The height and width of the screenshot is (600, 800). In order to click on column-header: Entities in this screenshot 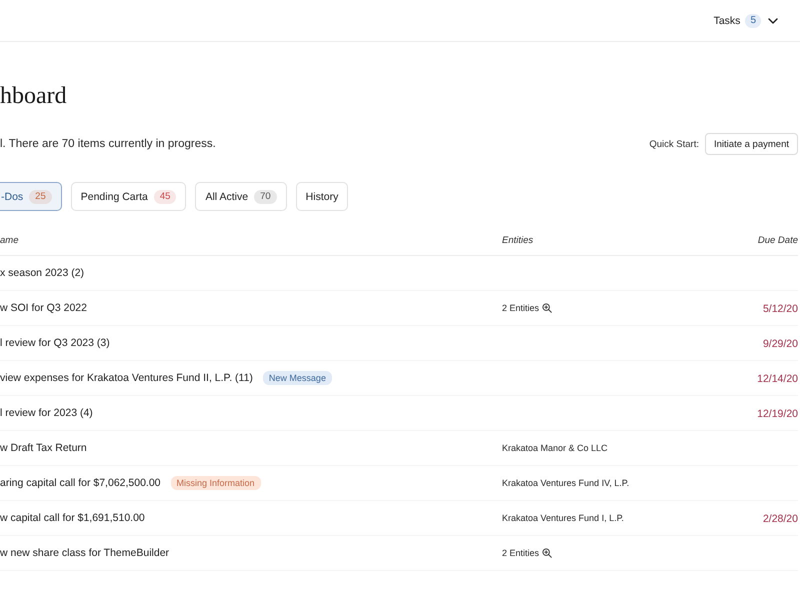, I will do `click(518, 240)`.